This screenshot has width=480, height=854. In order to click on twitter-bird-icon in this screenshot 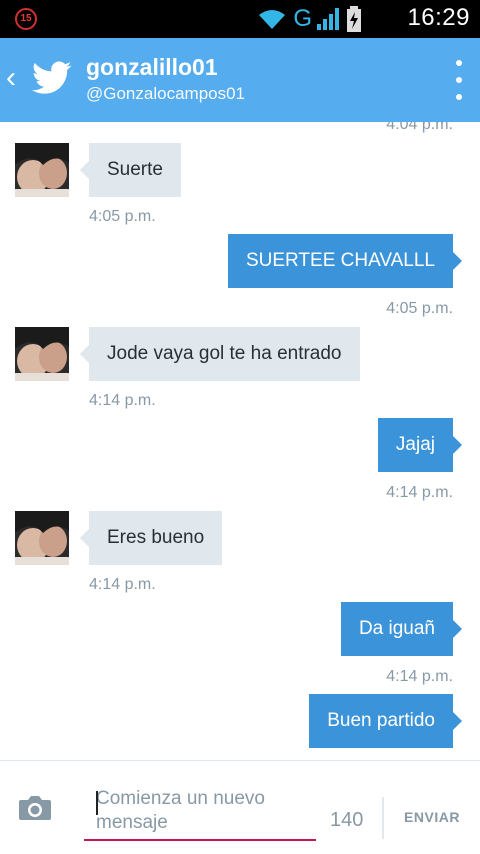, I will do `click(52, 77)`.